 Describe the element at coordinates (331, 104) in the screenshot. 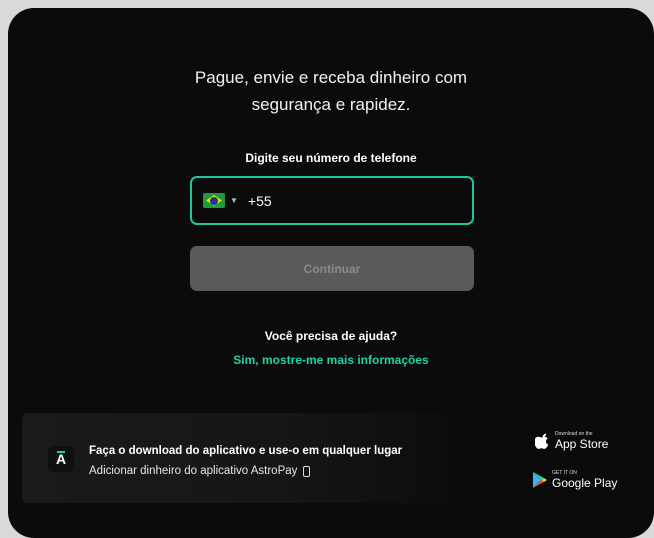

I see `headline-line-2: segurança e rapidez.` at that location.